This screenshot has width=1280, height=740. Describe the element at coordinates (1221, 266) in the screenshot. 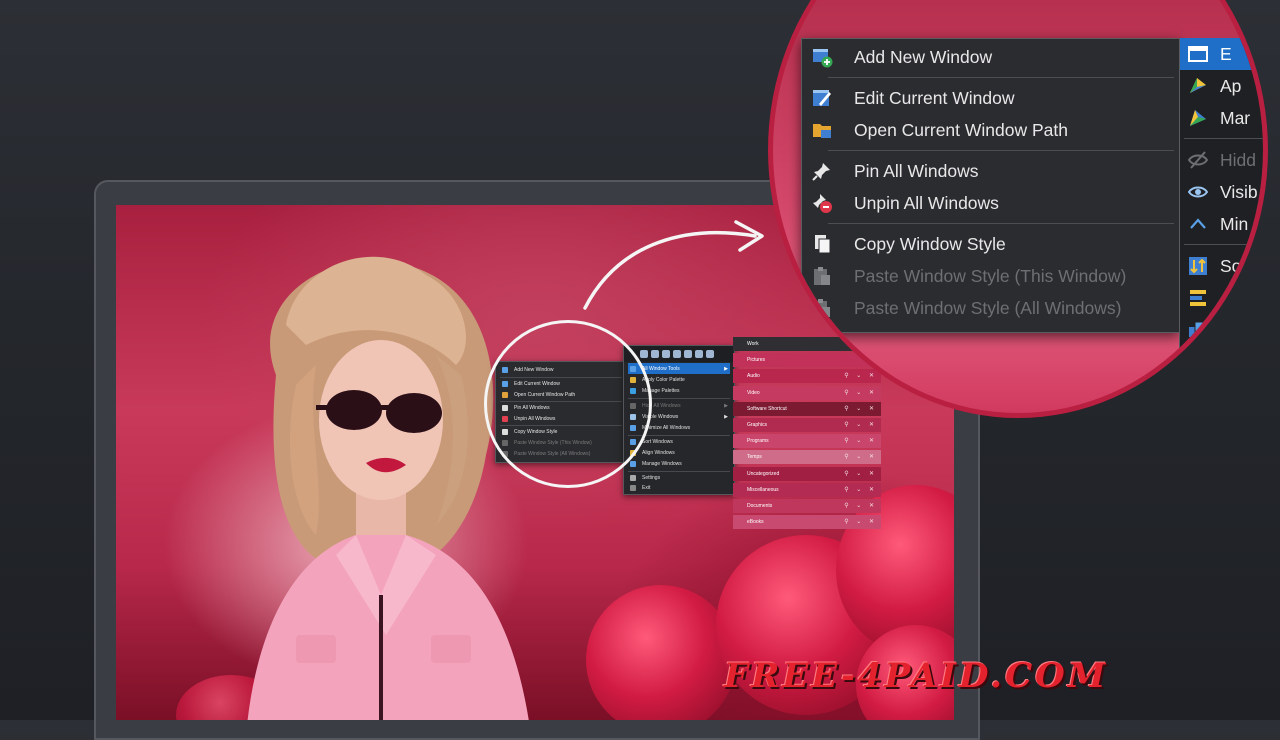

I see `tools-item-sort-windows: So` at that location.